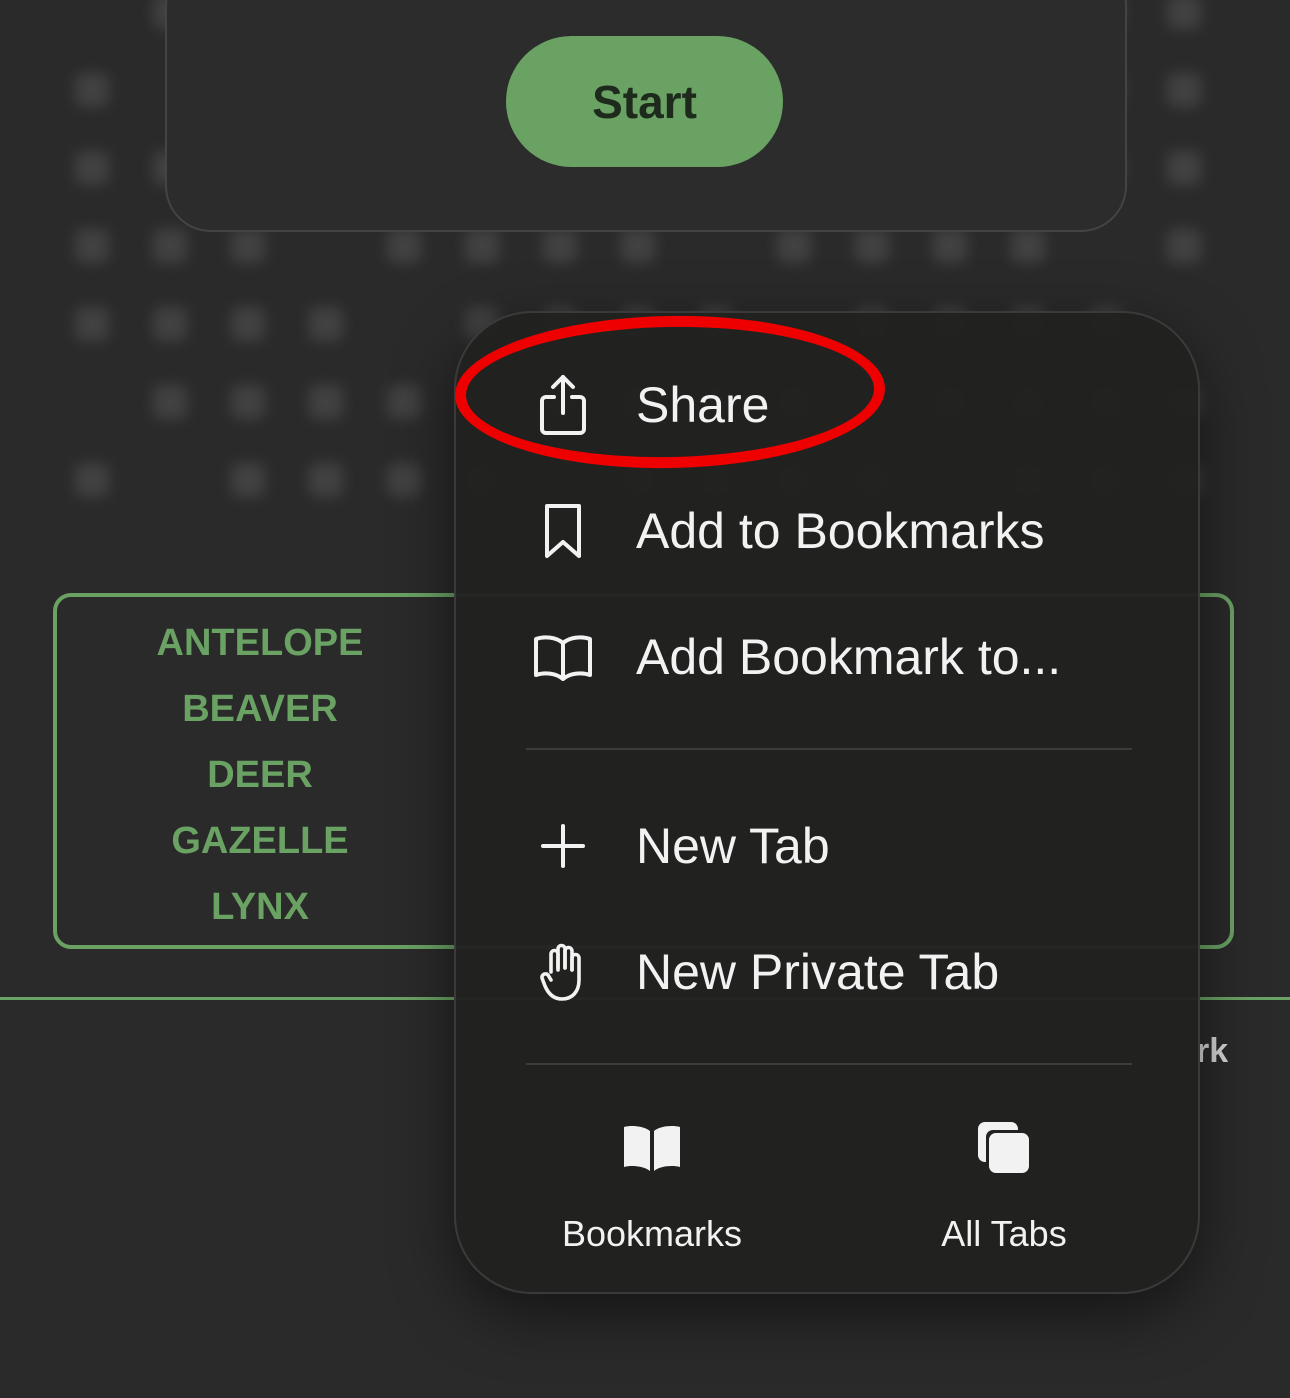 The height and width of the screenshot is (1398, 1290). I want to click on partial-label: rk, so click(1212, 1051).